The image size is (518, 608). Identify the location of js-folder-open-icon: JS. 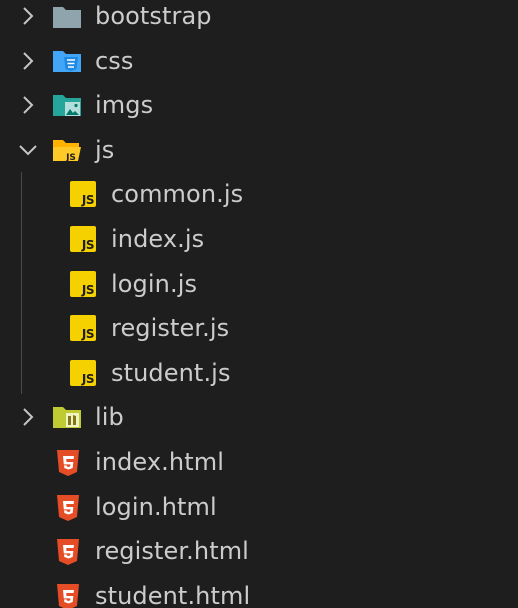
(67, 151).